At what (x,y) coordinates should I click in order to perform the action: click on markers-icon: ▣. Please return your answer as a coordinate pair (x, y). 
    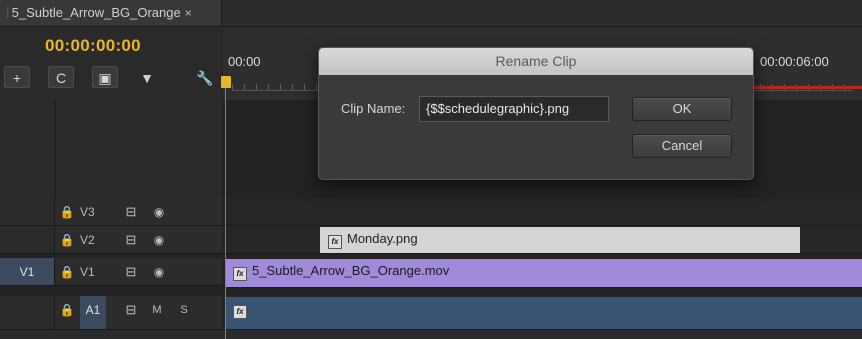
    Looking at the image, I should click on (105, 77).